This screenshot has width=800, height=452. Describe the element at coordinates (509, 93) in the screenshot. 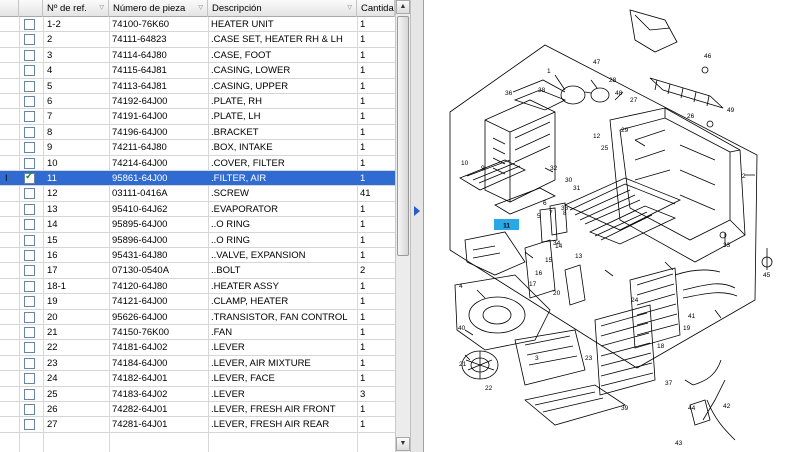

I see `callout-label: 36` at that location.